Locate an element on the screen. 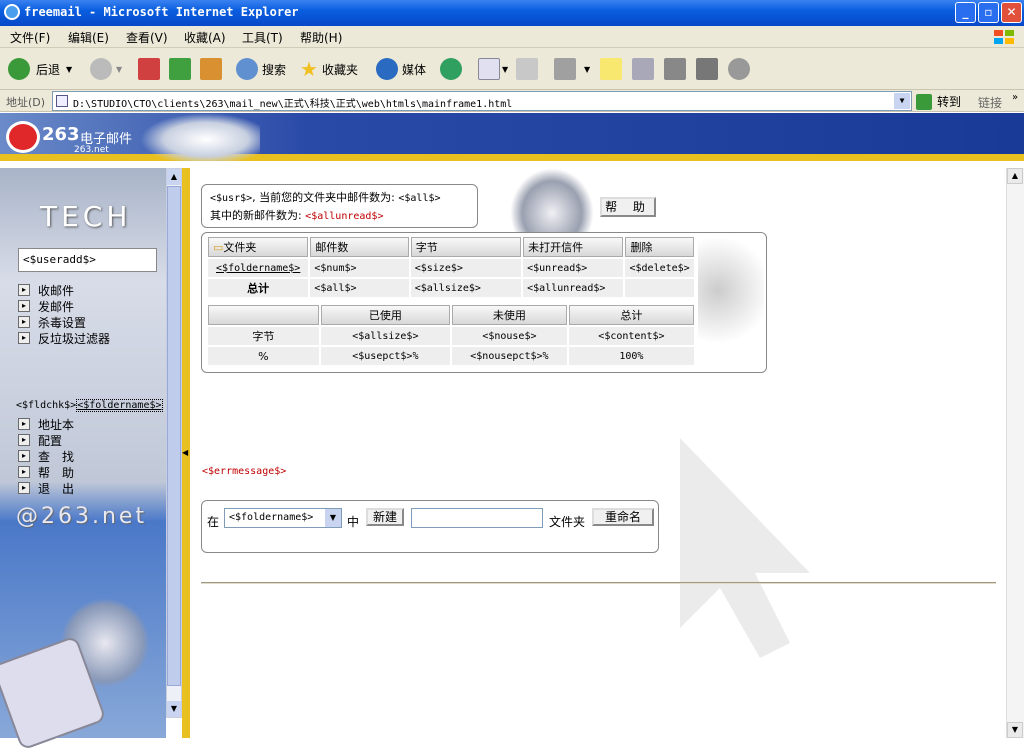  usage-cell: 100% is located at coordinates (631, 356).